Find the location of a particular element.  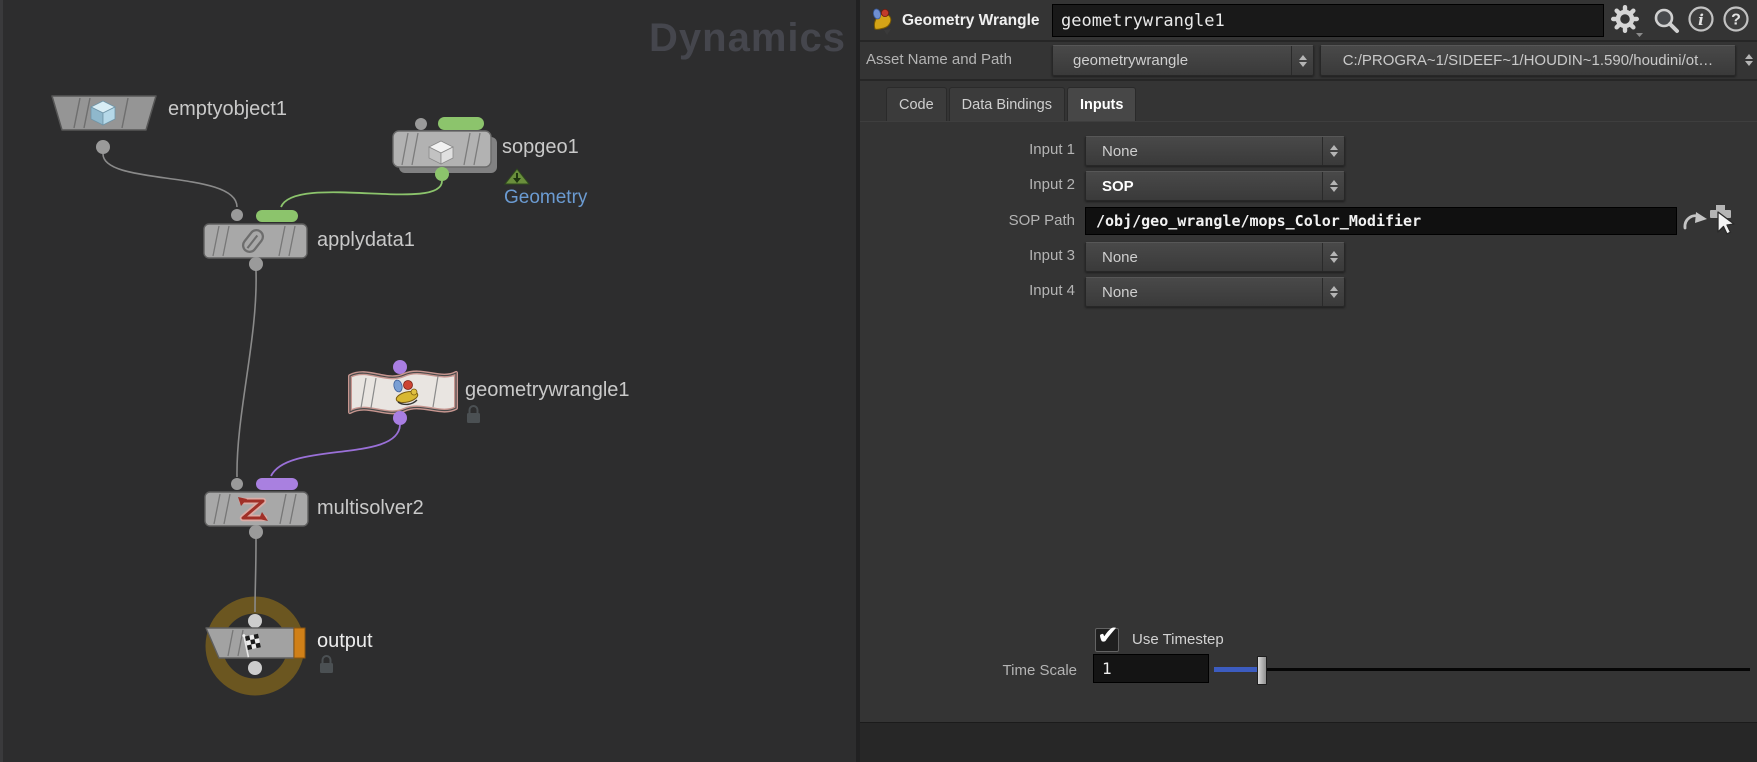

time-scale-slider-fill is located at coordinates (1238, 669).